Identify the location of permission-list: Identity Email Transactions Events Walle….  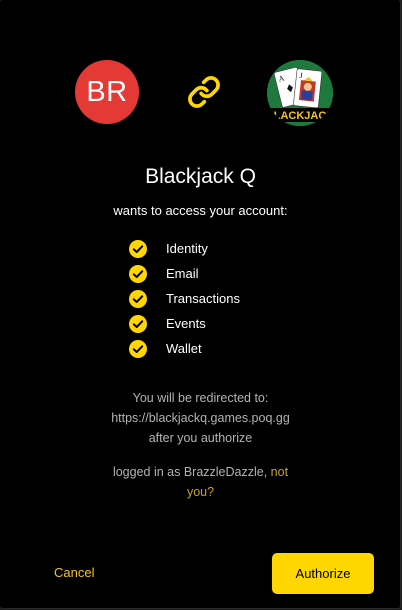
(184, 298).